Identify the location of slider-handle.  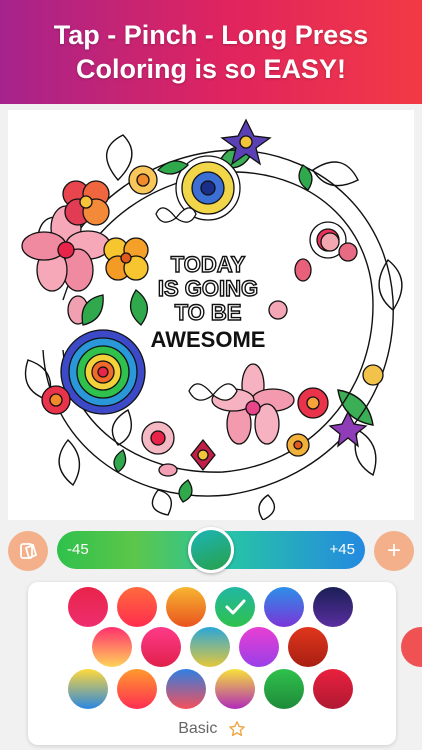
(211, 550).